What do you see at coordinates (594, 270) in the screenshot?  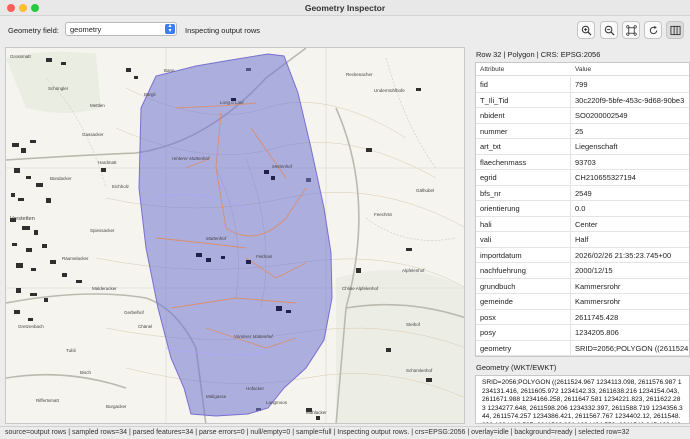 I see `value-cell: 2000/12/15` at bounding box center [594, 270].